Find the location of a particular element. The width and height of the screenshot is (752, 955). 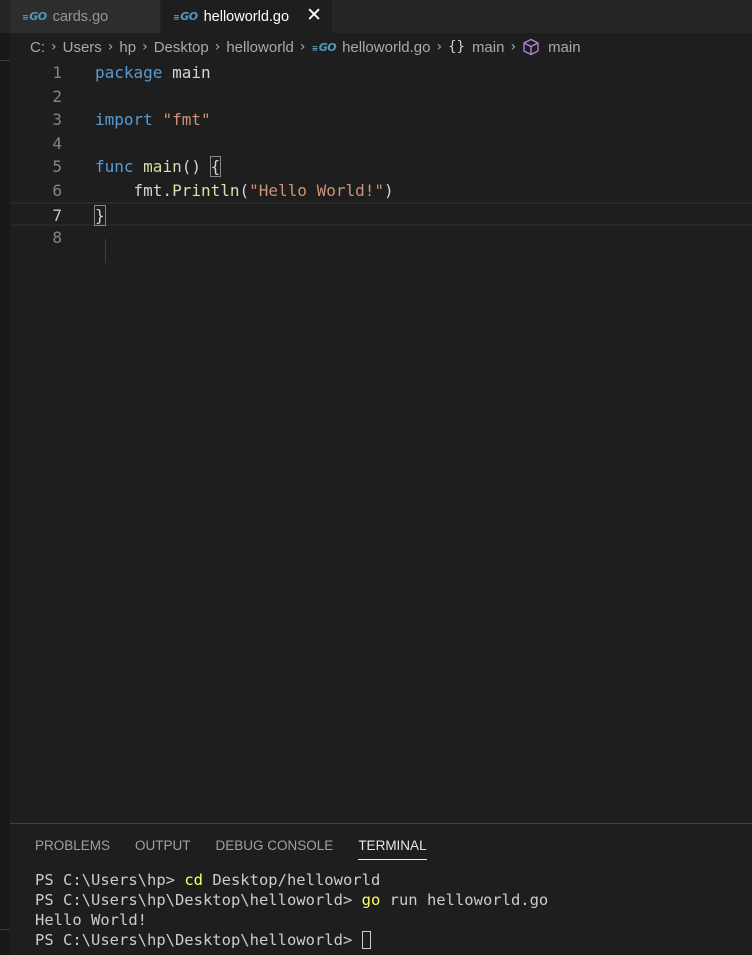

code-token: func is located at coordinates (114, 166).